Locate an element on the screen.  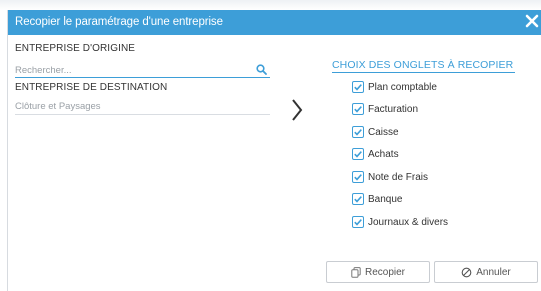
checkbox-label: Facturation is located at coordinates (393, 109).